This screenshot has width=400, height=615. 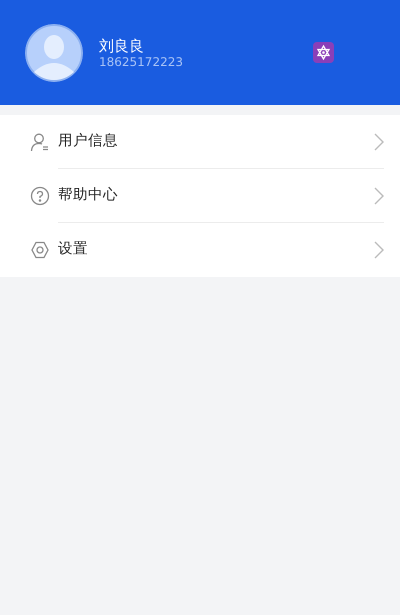 What do you see at coordinates (88, 141) in the screenshot?
I see `menu-label: 用户信息` at bounding box center [88, 141].